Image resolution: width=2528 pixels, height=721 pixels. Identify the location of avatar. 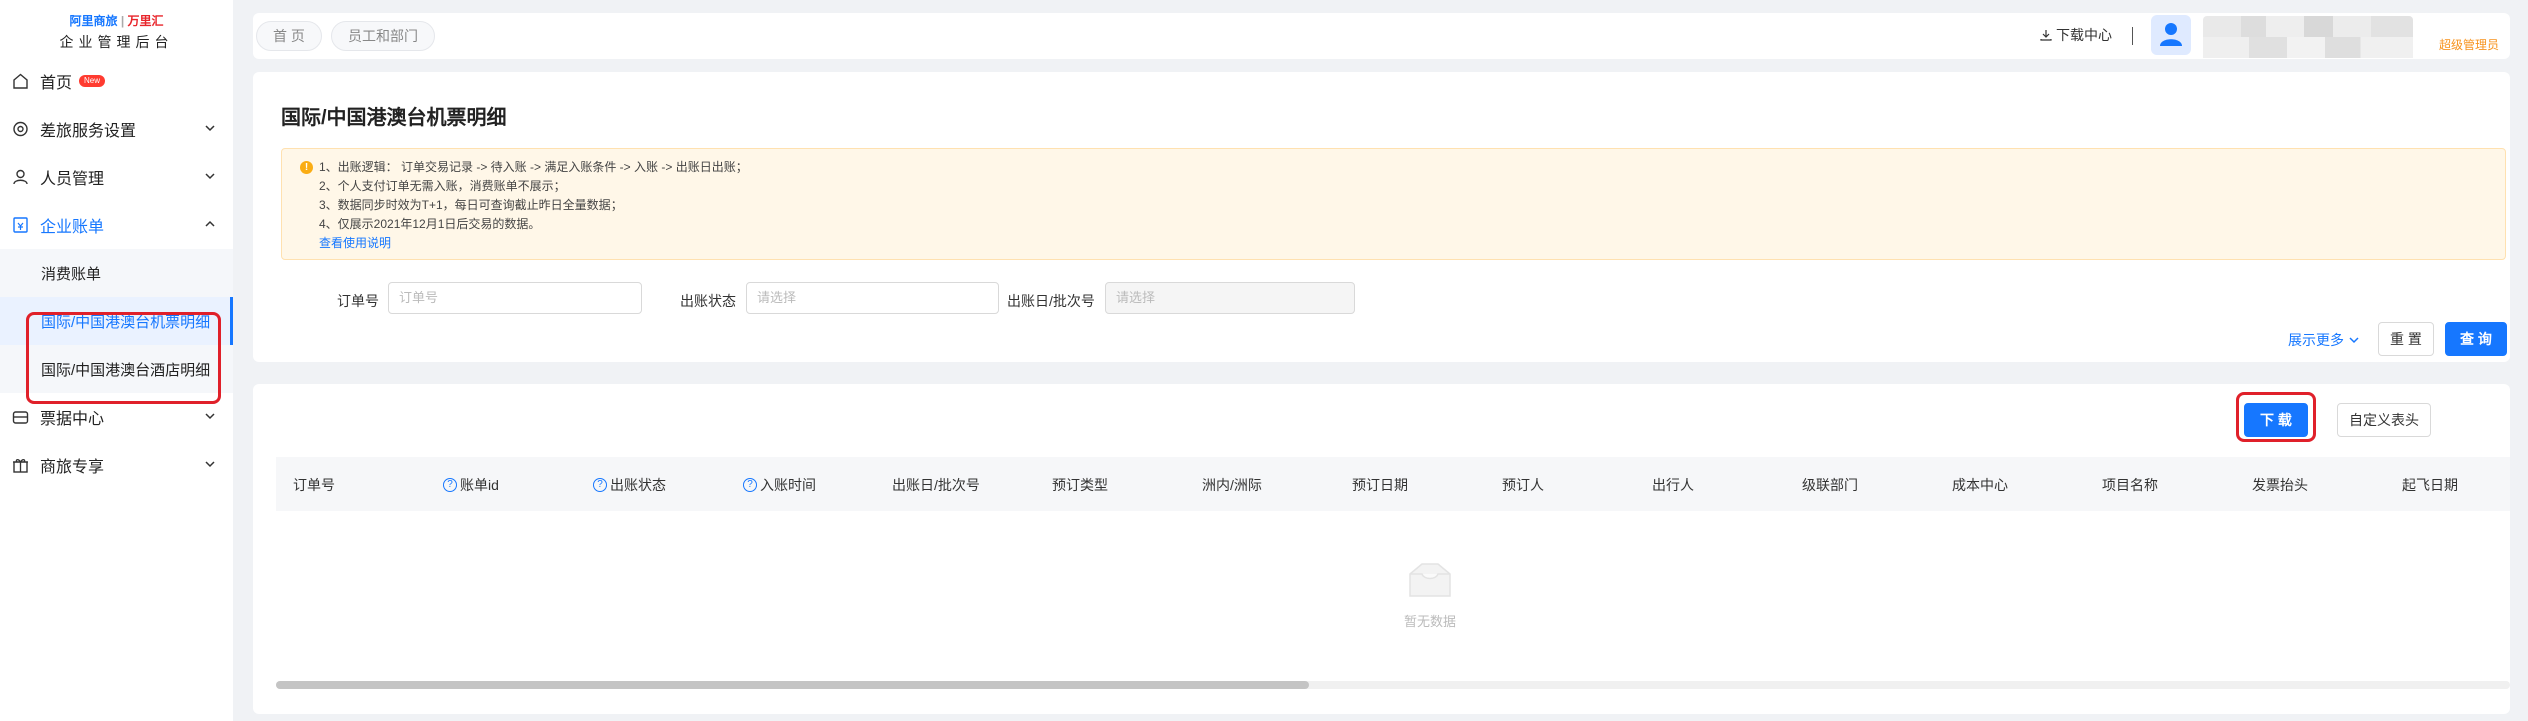
(2171, 35).